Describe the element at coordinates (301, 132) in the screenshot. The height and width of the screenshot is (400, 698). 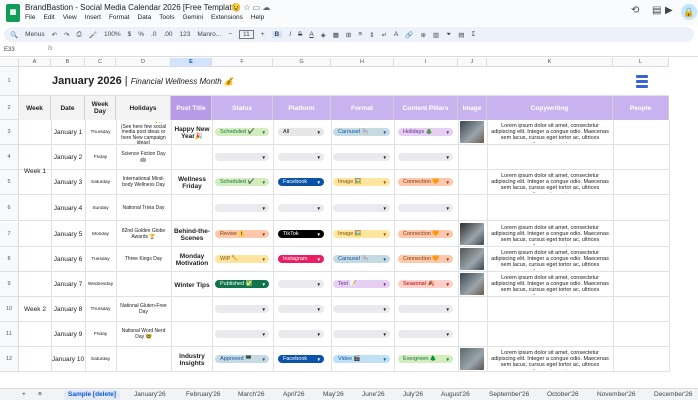
I see `platform-dropdown: All ▼` at that location.